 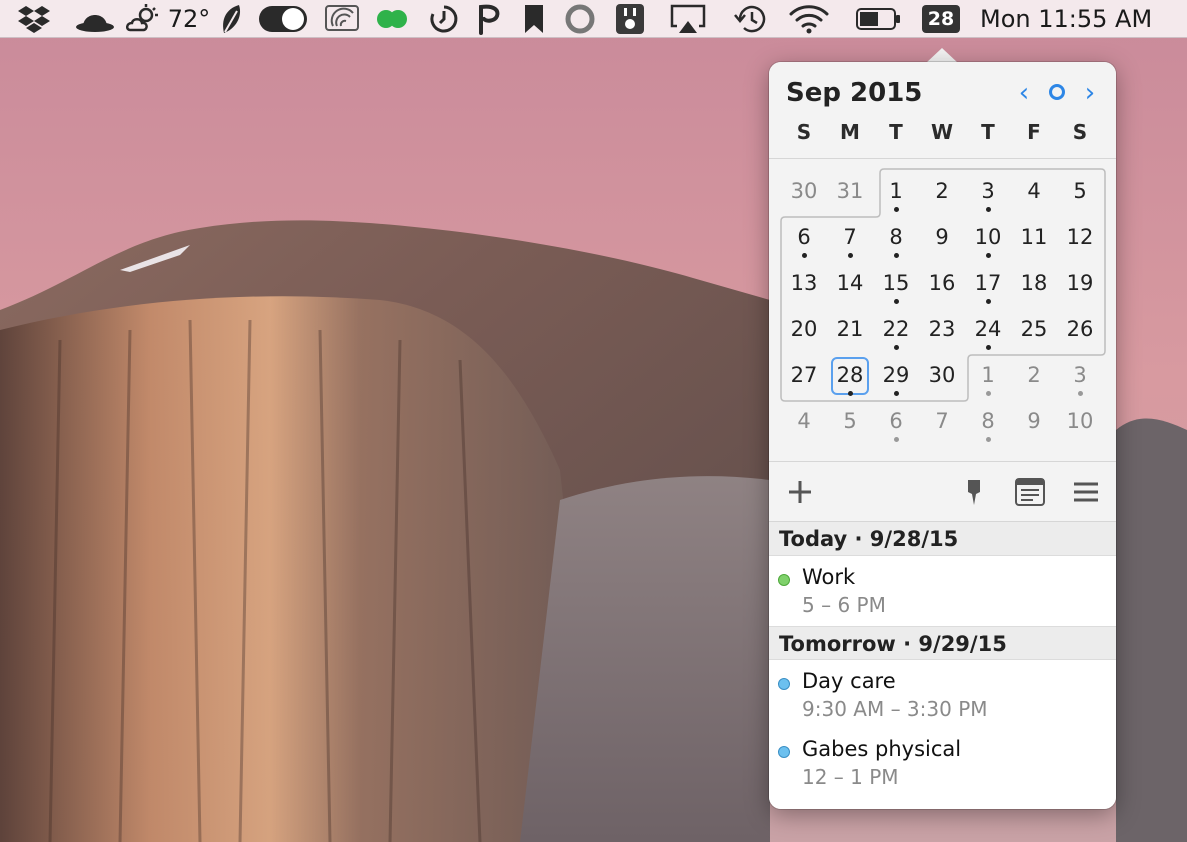 I want to click on day-number: 27, so click(x=804, y=375).